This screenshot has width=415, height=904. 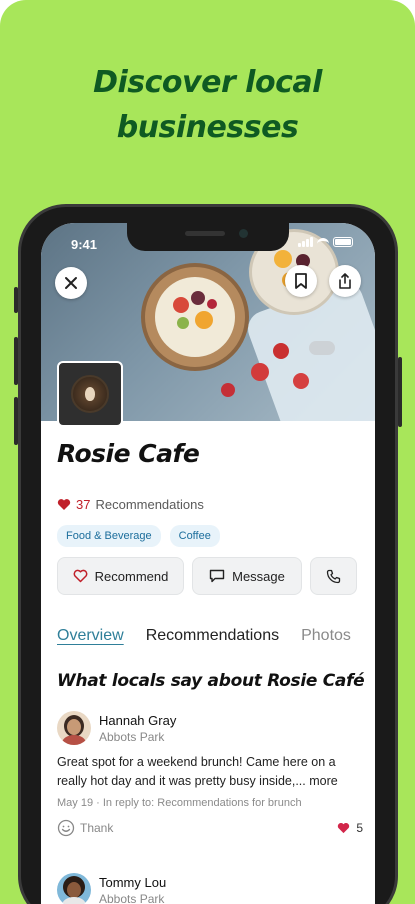 I want to click on review-likes: 5, so click(x=350, y=828).